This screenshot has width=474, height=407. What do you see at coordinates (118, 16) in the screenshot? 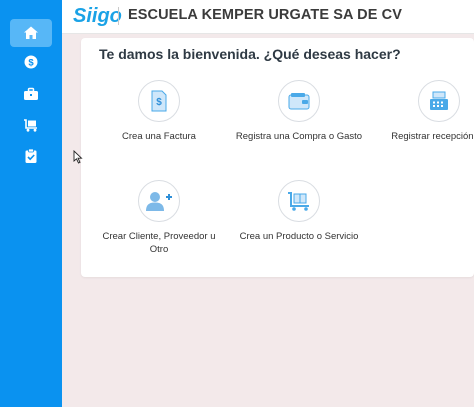
I see `header-divider` at bounding box center [118, 16].